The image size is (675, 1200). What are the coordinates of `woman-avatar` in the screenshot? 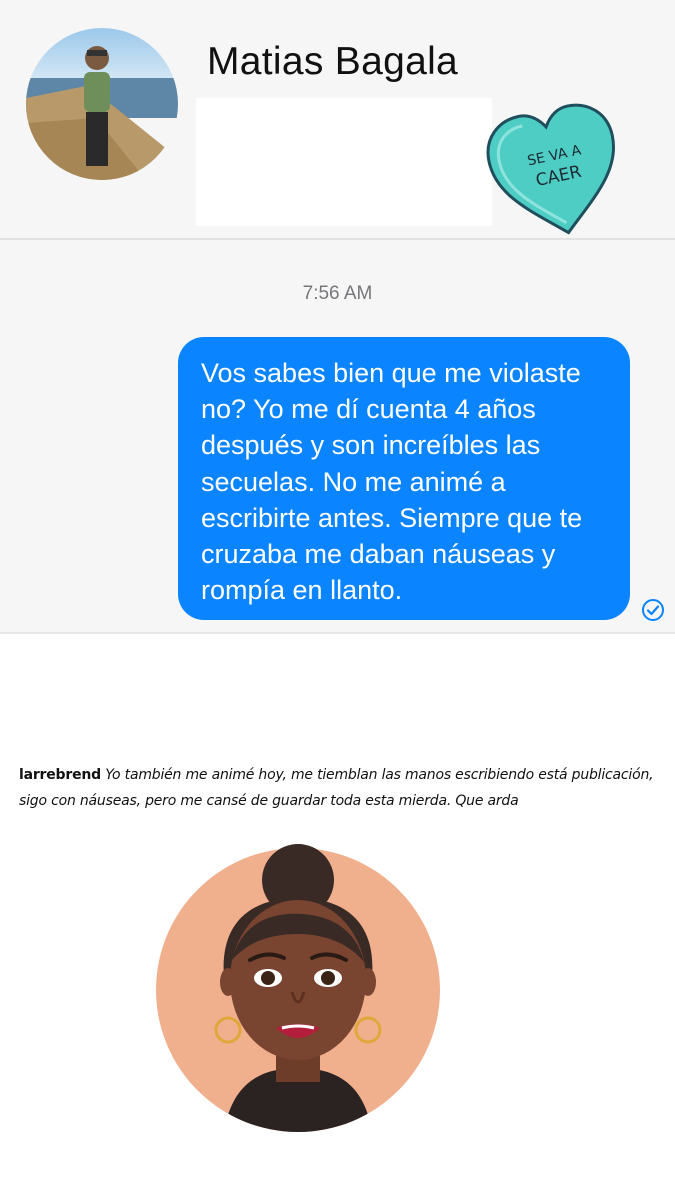 It's located at (298, 988).